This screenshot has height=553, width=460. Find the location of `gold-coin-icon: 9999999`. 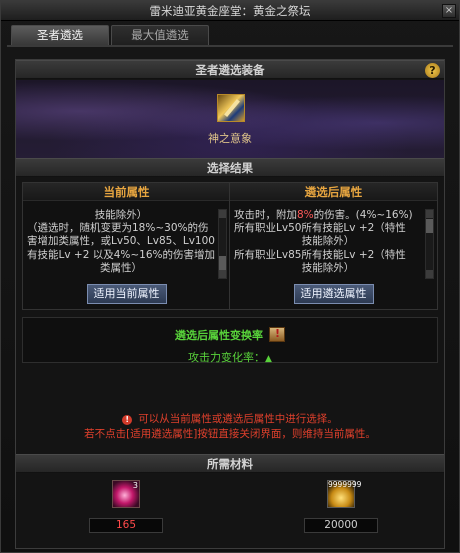

gold-coin-icon: 9999999 is located at coordinates (344, 494).